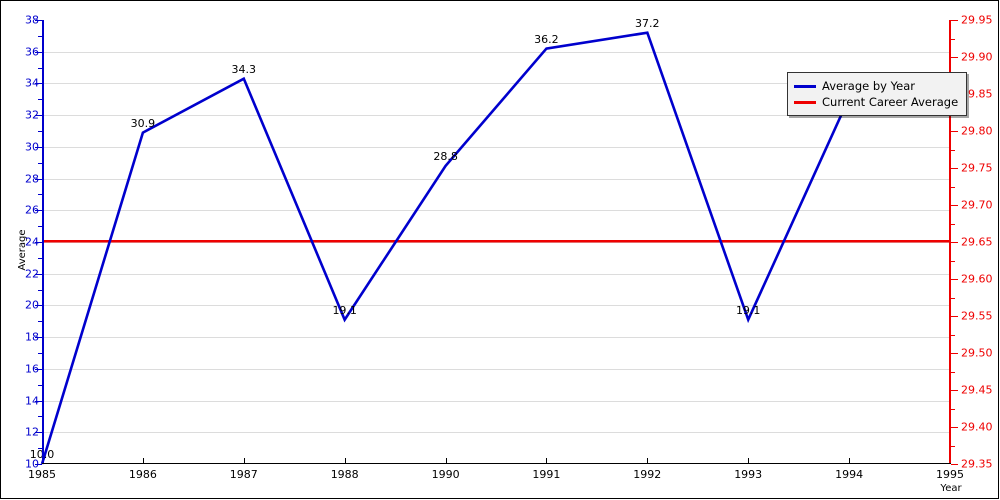 This screenshot has width=1000, height=500. I want to click on y-axis-left-tick-label: 14, so click(32, 401).